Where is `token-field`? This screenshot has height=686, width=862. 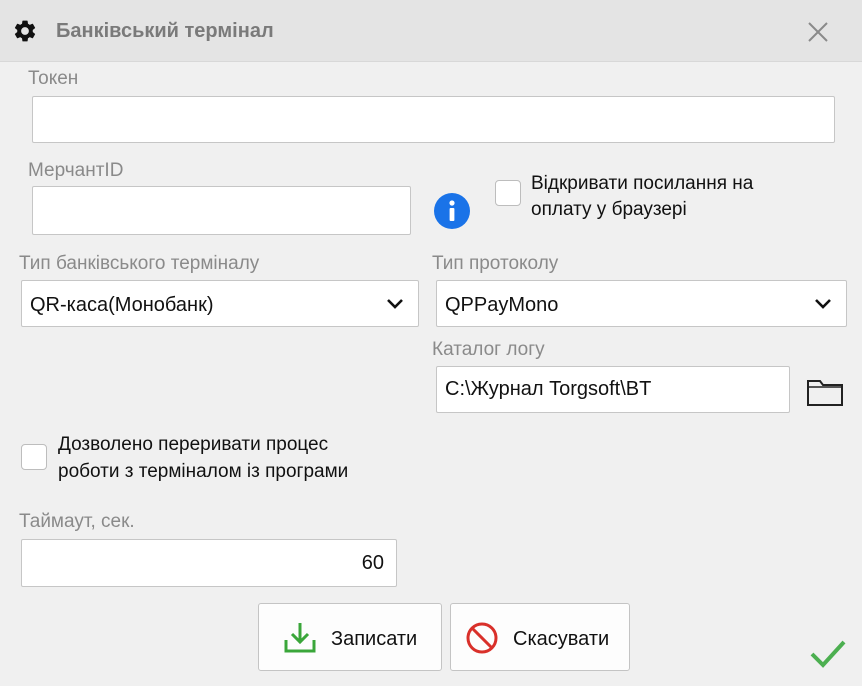 token-field is located at coordinates (433, 119).